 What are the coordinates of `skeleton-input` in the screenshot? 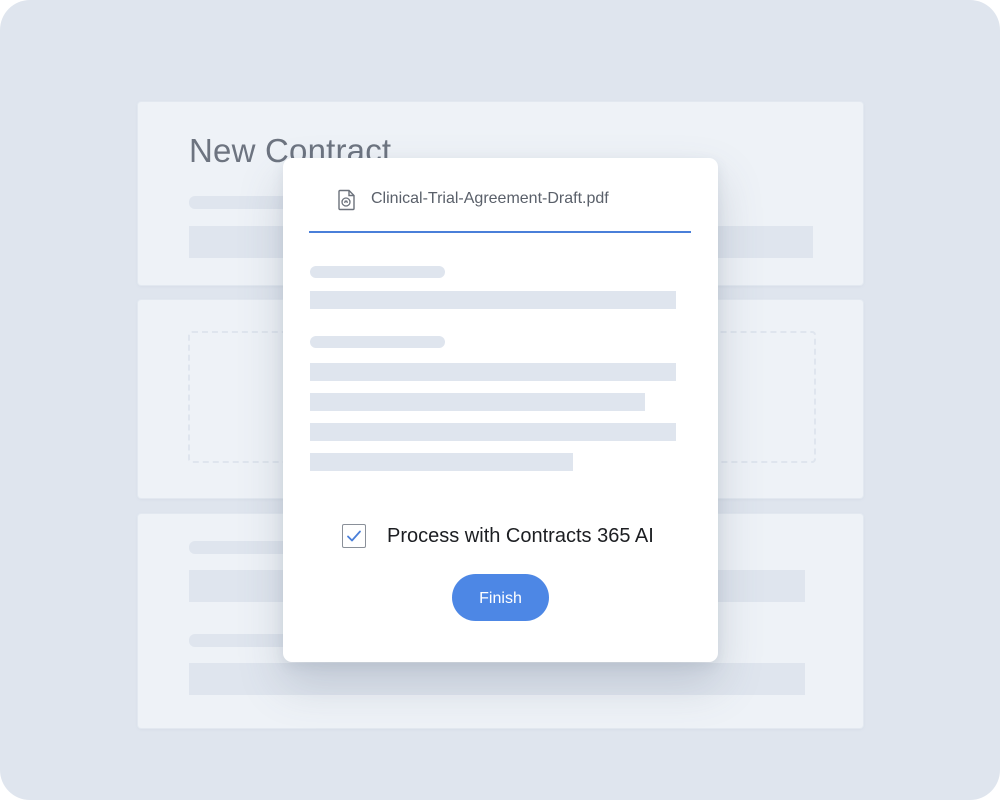 It's located at (497, 679).